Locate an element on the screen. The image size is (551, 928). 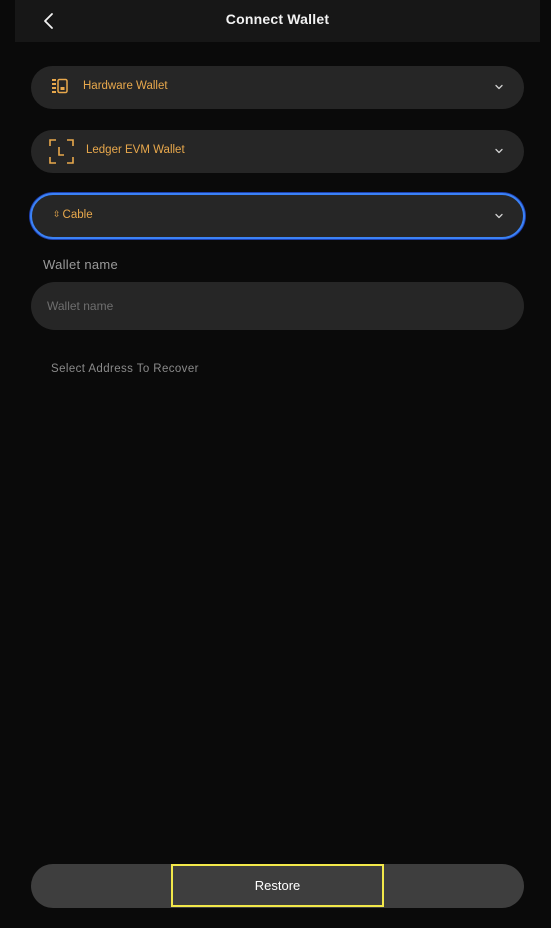
scan-frame-icon is located at coordinates (61, 151).